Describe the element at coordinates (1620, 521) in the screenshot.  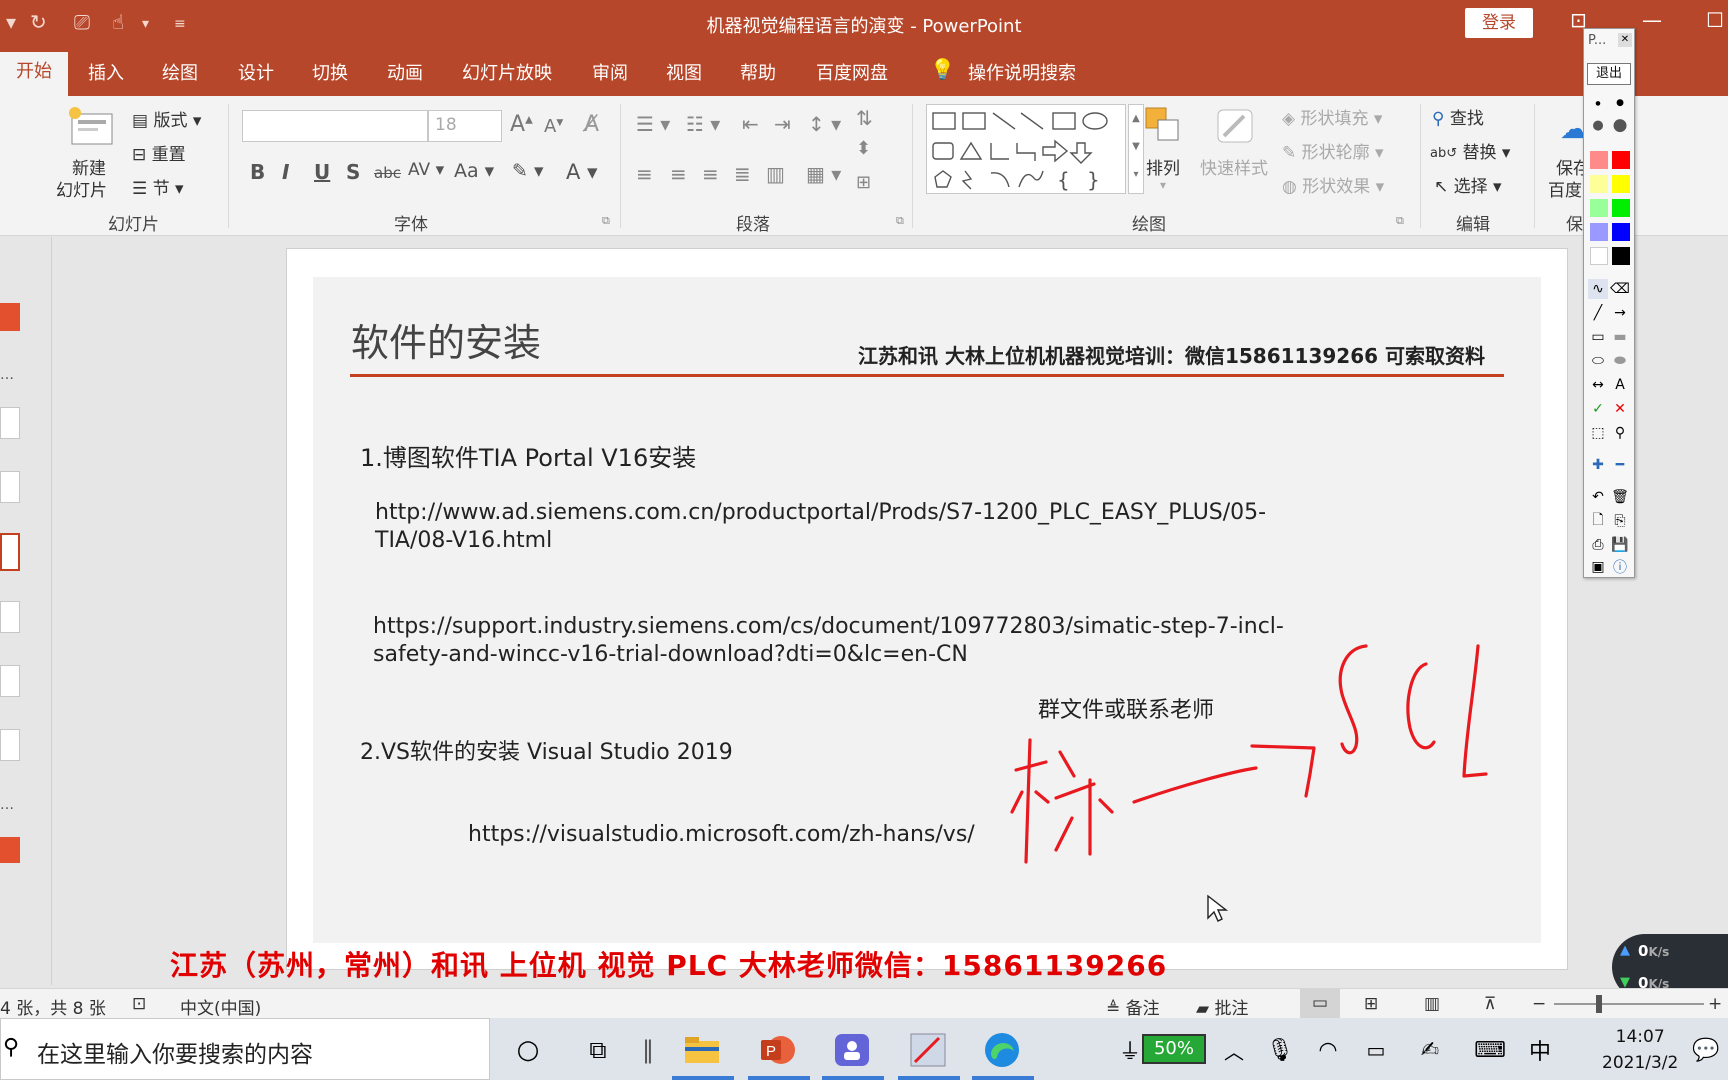
I see `copy-icon: ⎘` at that location.